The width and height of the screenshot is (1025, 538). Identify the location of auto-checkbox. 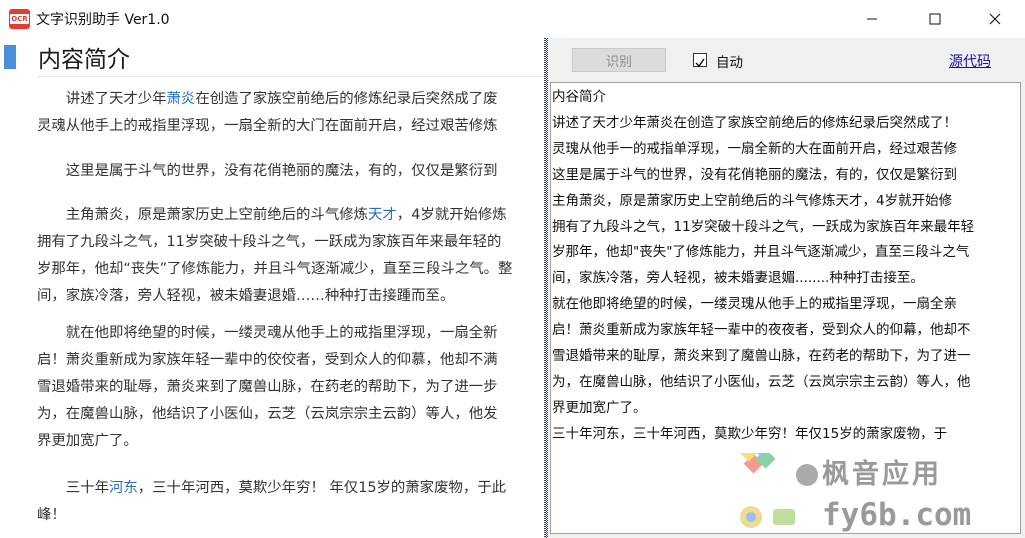
(700, 60).